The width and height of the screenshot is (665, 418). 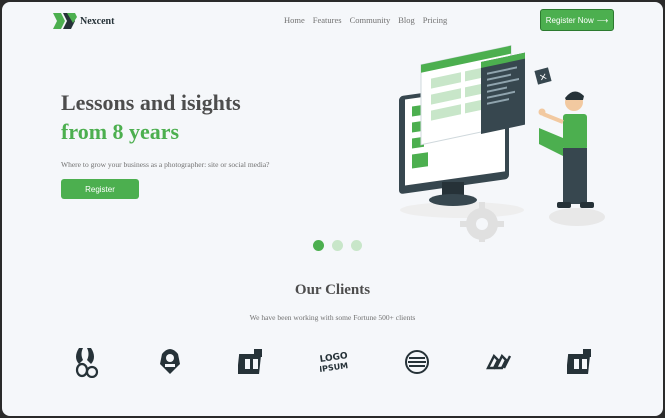 I want to click on nav-features: Features, so click(x=327, y=20).